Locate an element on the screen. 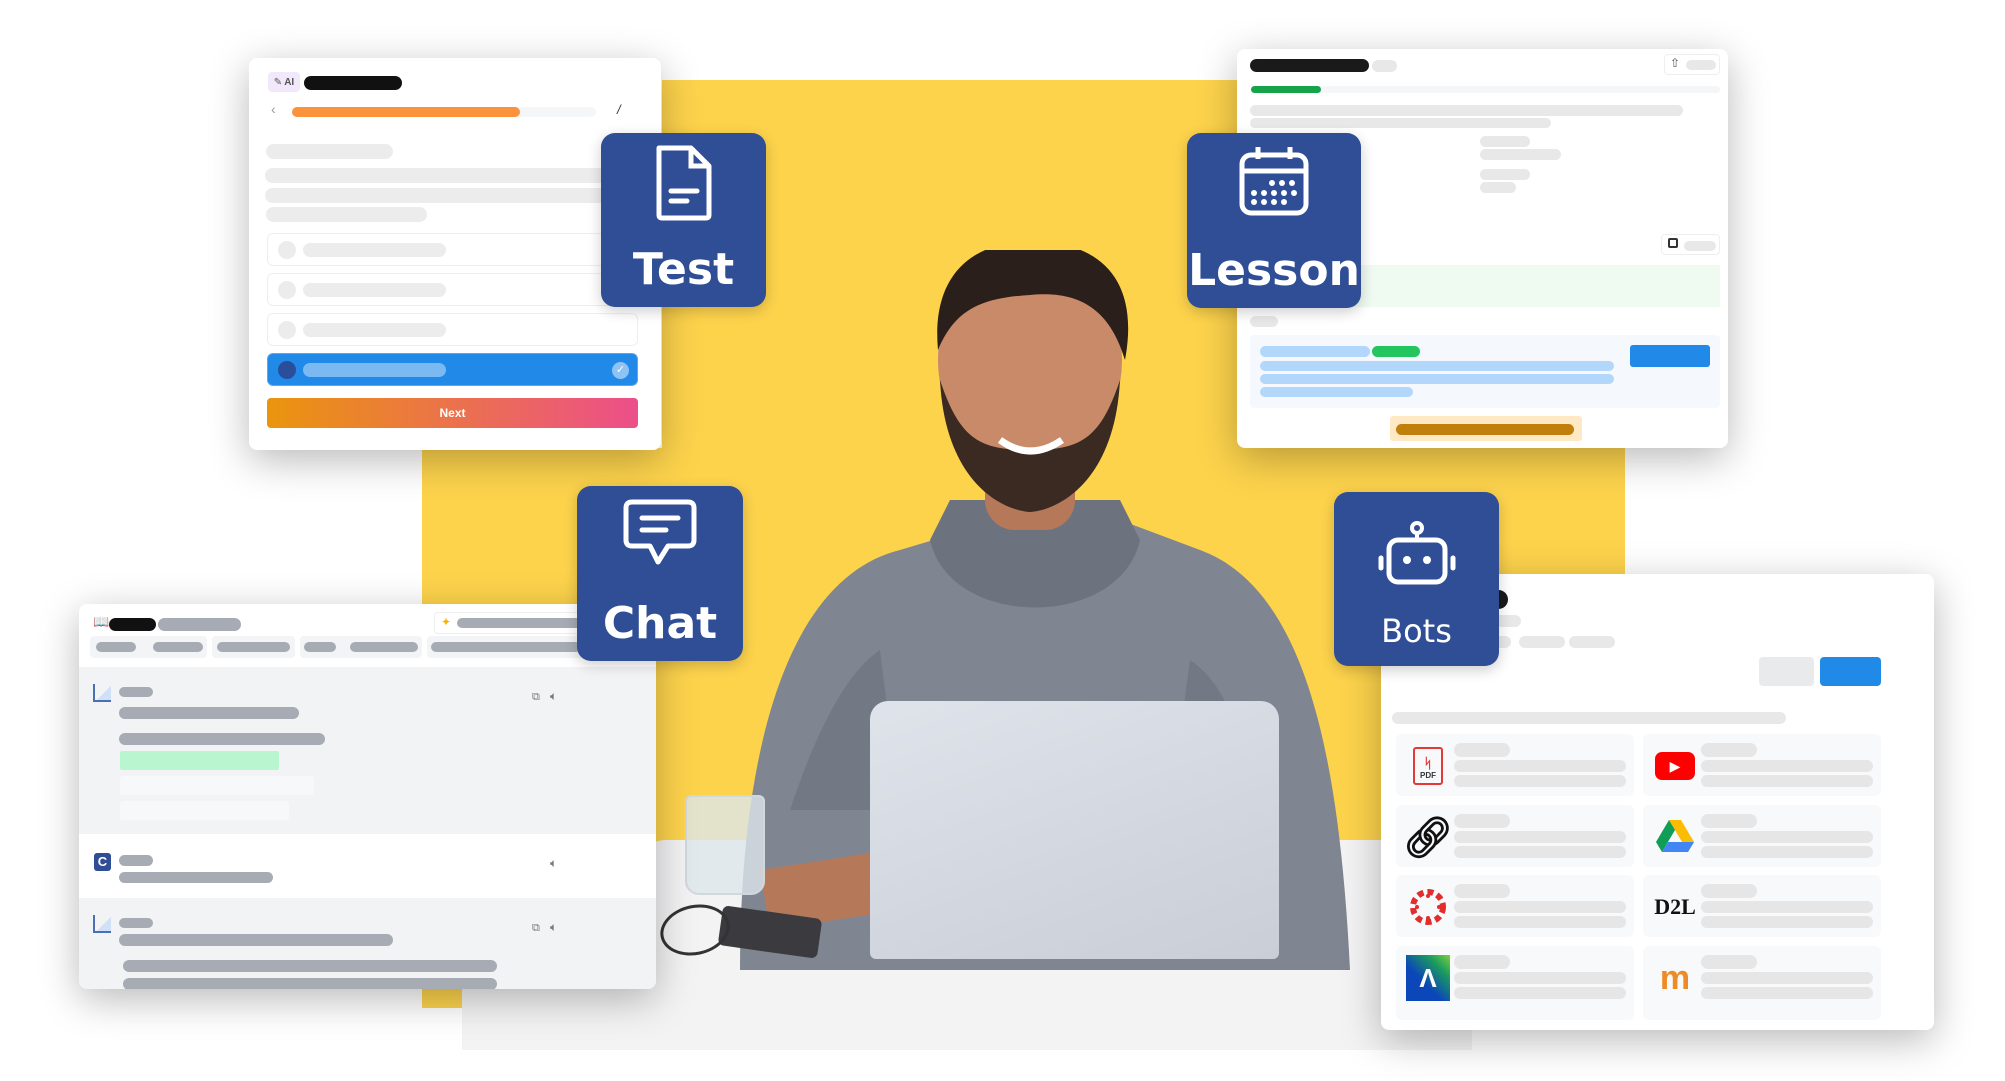  ai-badge: ✎ AI is located at coordinates (284, 82).